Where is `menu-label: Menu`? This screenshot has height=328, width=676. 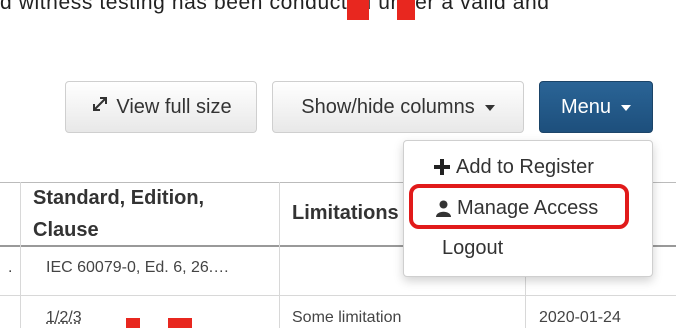 menu-label: Menu is located at coordinates (586, 106).